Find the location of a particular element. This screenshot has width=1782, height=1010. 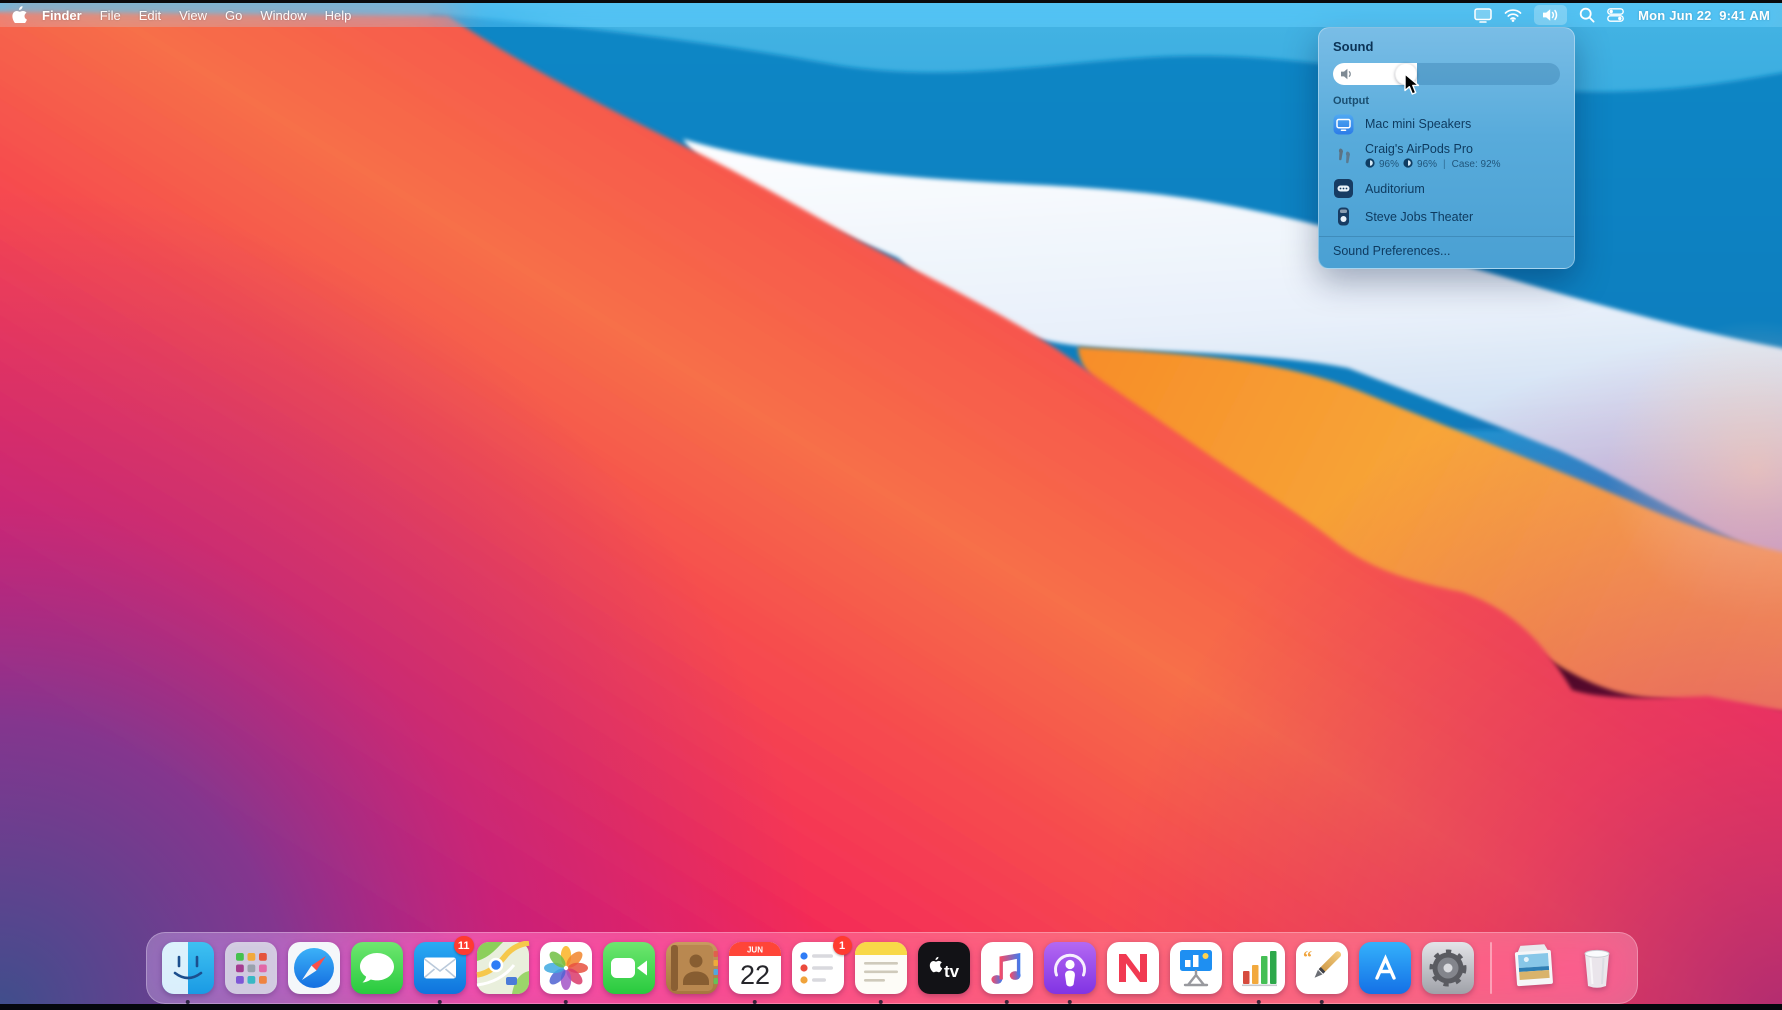

safari-icon is located at coordinates (314, 968).